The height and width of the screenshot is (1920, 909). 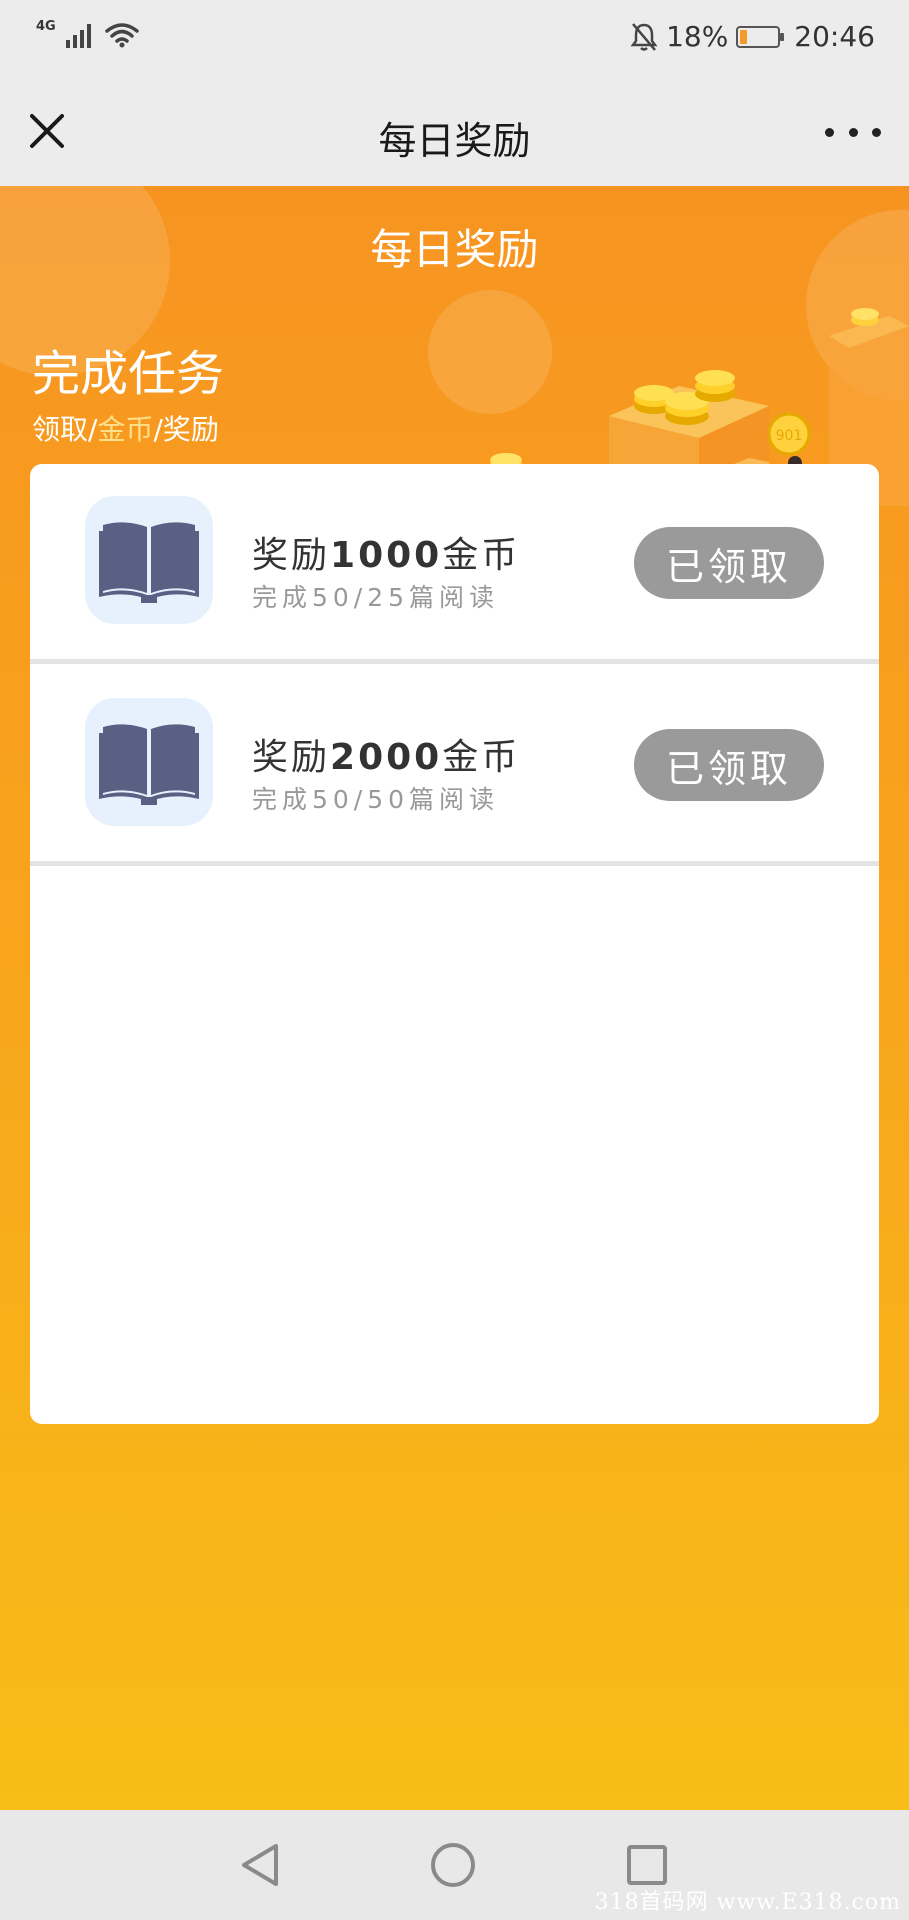 What do you see at coordinates (454, 38) in the screenshot?
I see `status-bar: 4G 18% 20:46` at bounding box center [454, 38].